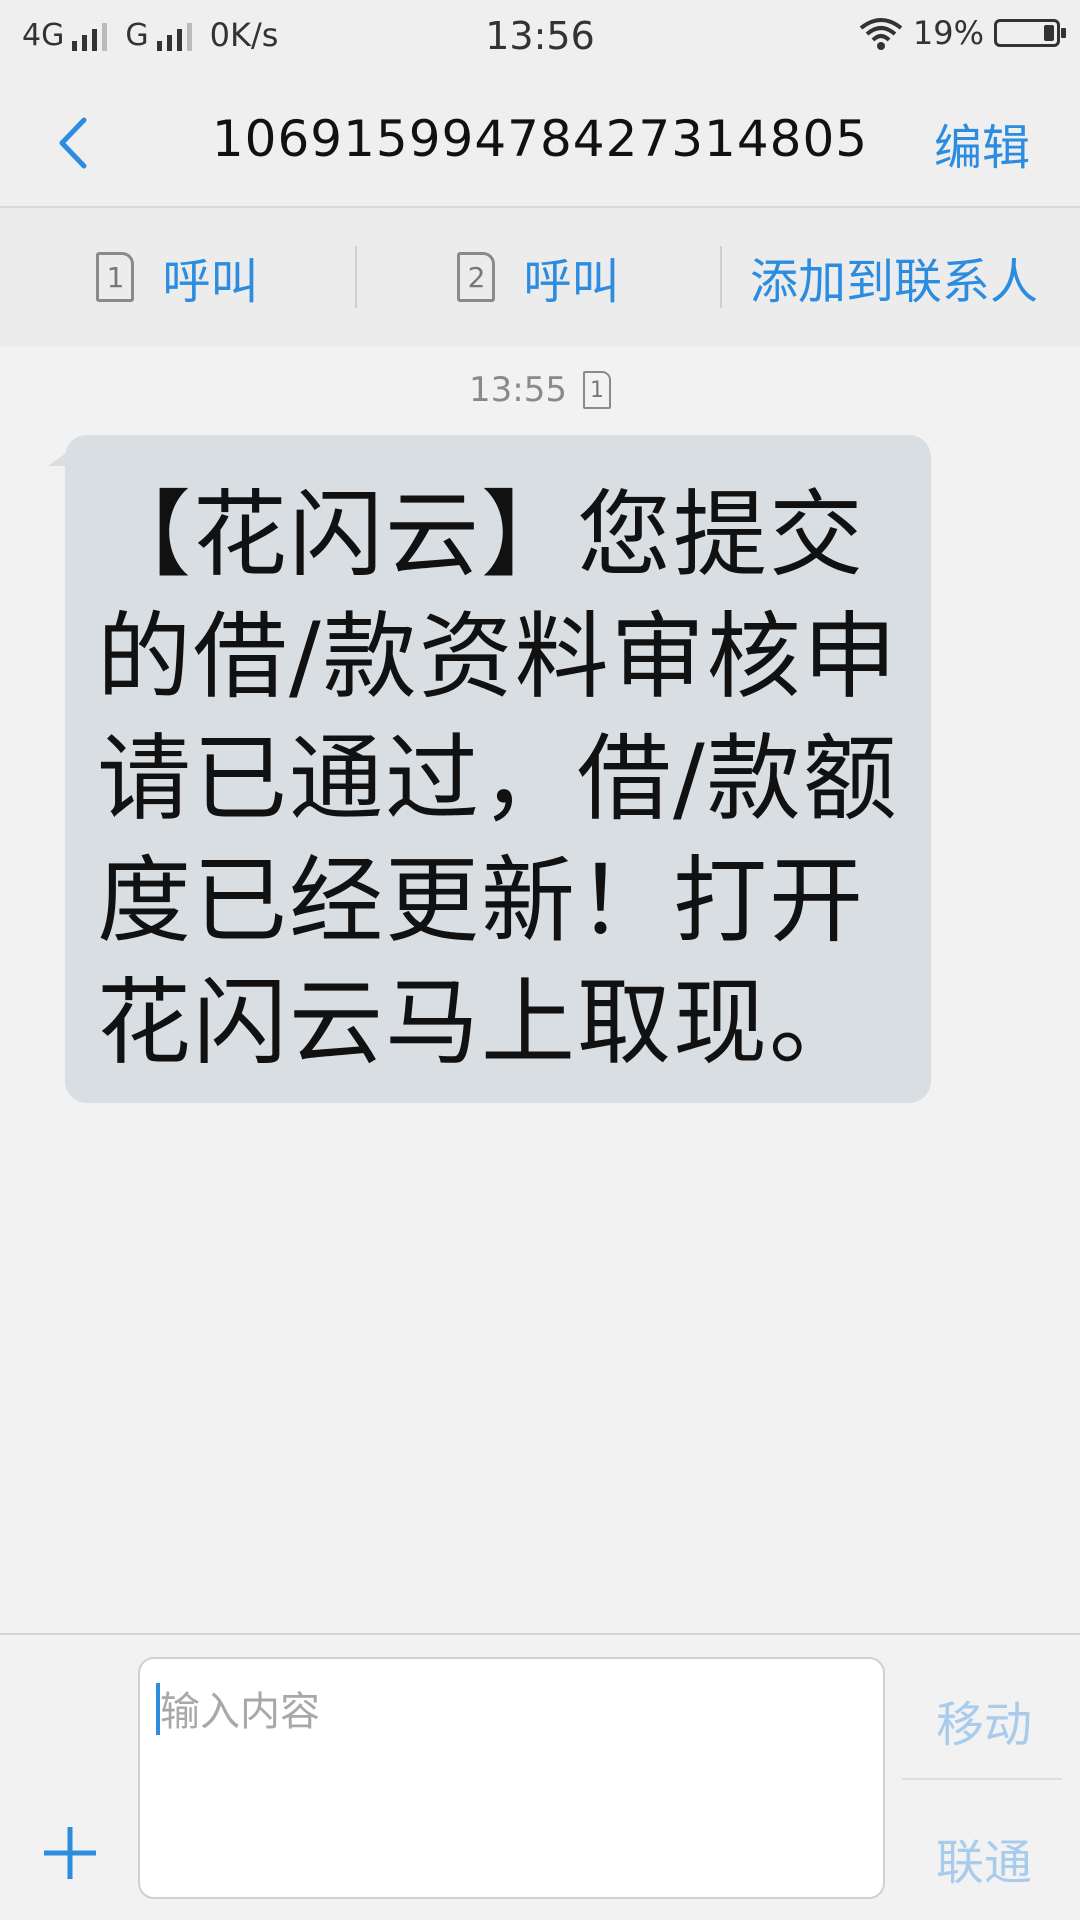 The height and width of the screenshot is (1920, 1080). What do you see at coordinates (70, 1853) in the screenshot?
I see `plus-icon` at bounding box center [70, 1853].